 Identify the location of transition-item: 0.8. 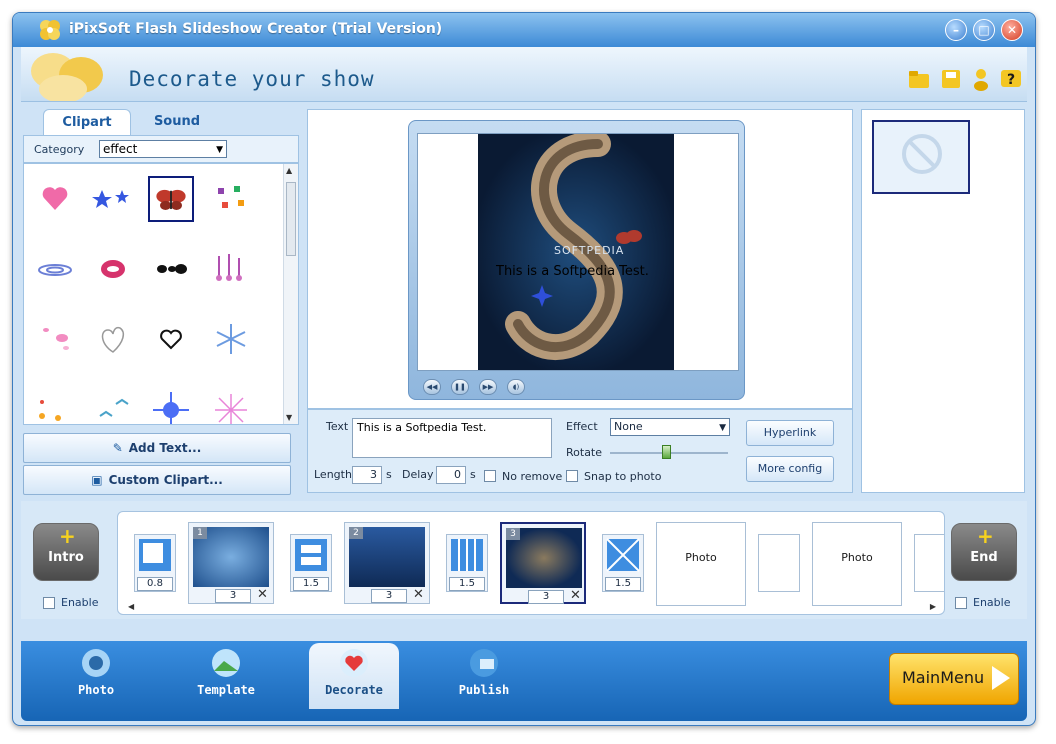
(155, 563).